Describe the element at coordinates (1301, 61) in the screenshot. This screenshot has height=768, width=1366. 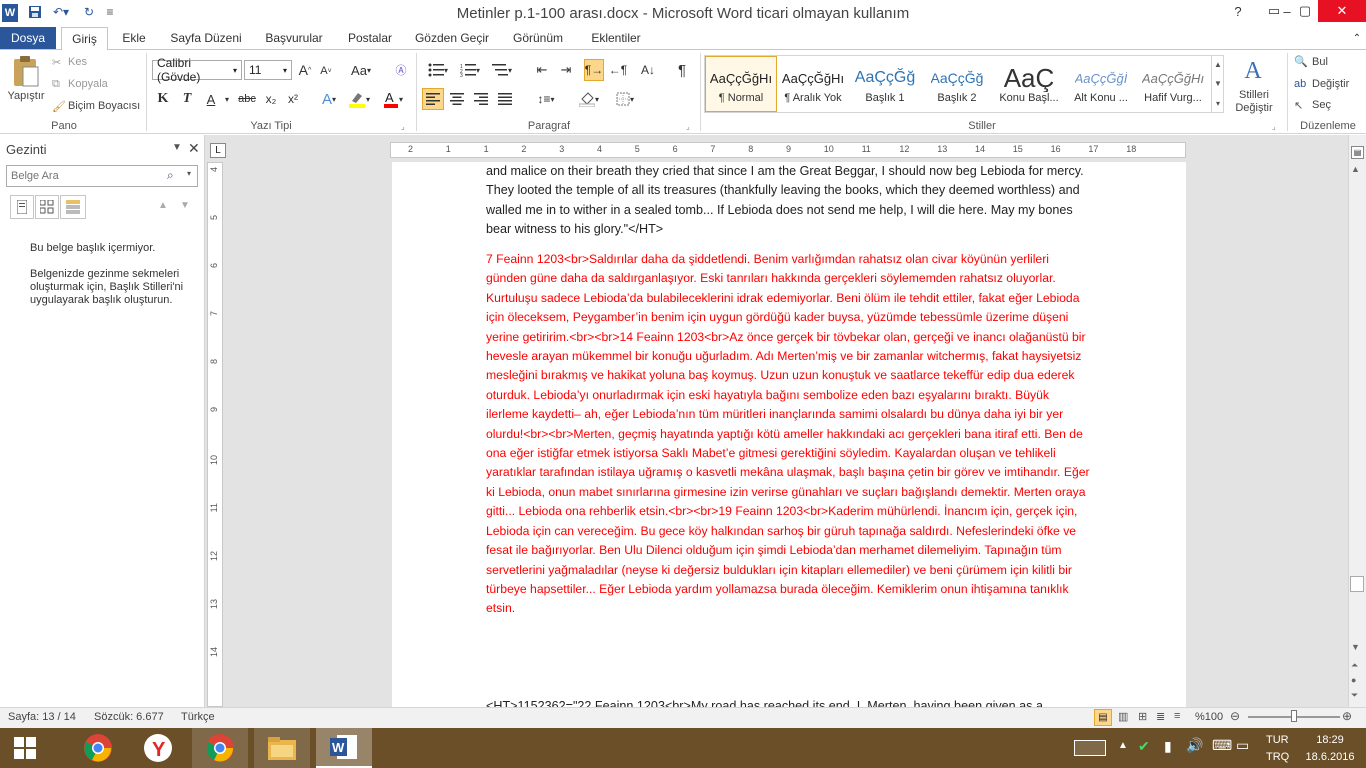
I see `find-icon: 🔍` at that location.